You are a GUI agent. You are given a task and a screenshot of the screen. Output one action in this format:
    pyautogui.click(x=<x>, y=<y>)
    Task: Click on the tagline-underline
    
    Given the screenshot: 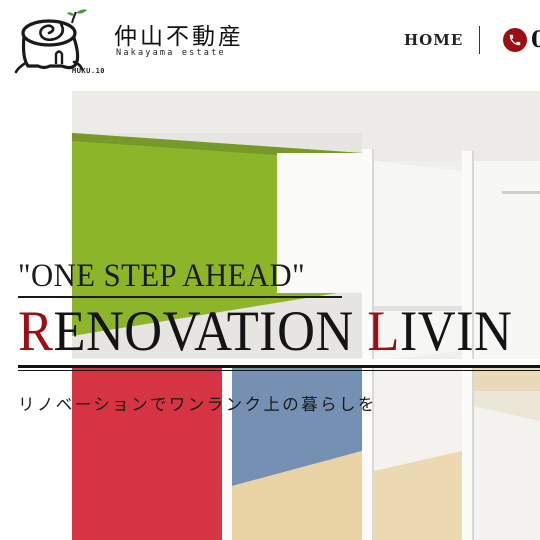 What is the action you would take?
    pyautogui.click(x=180, y=297)
    